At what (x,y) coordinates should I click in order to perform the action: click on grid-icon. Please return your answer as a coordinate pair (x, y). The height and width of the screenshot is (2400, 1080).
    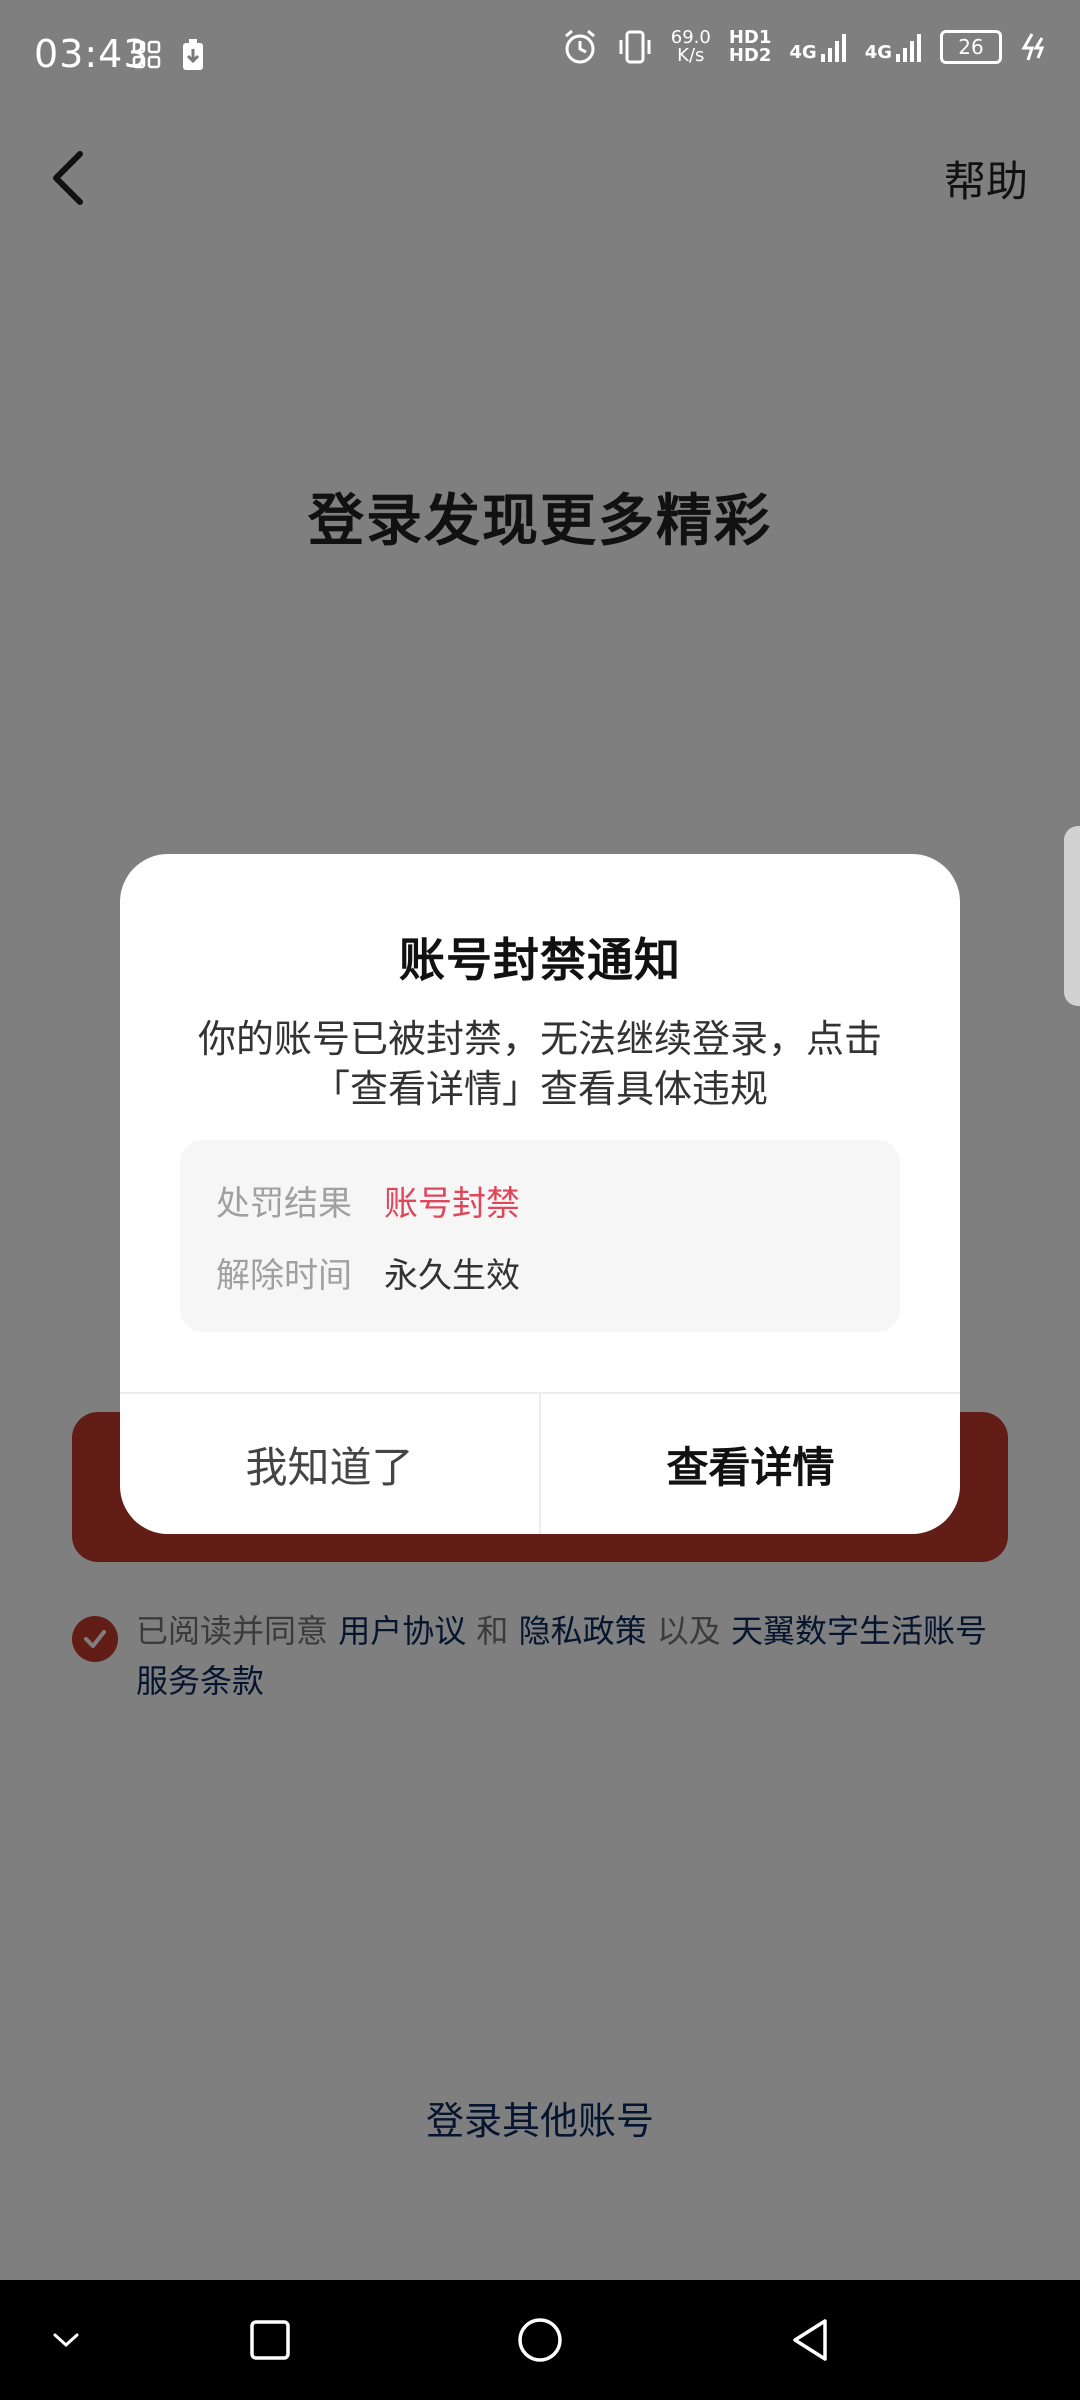
    Looking at the image, I should click on (146, 54).